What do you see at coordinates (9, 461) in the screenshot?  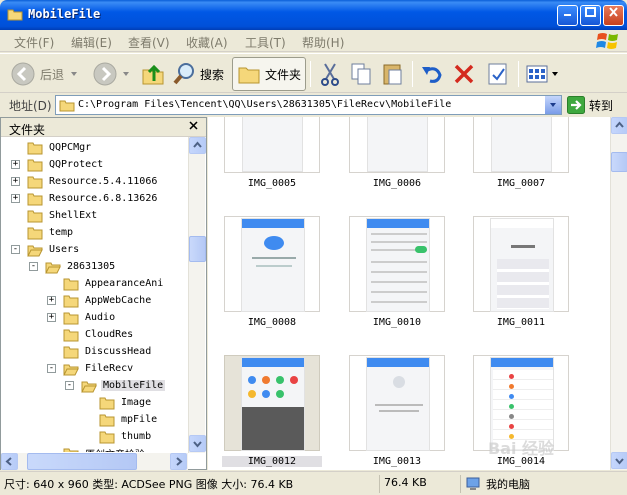 I see `scroll-left-button` at bounding box center [9, 461].